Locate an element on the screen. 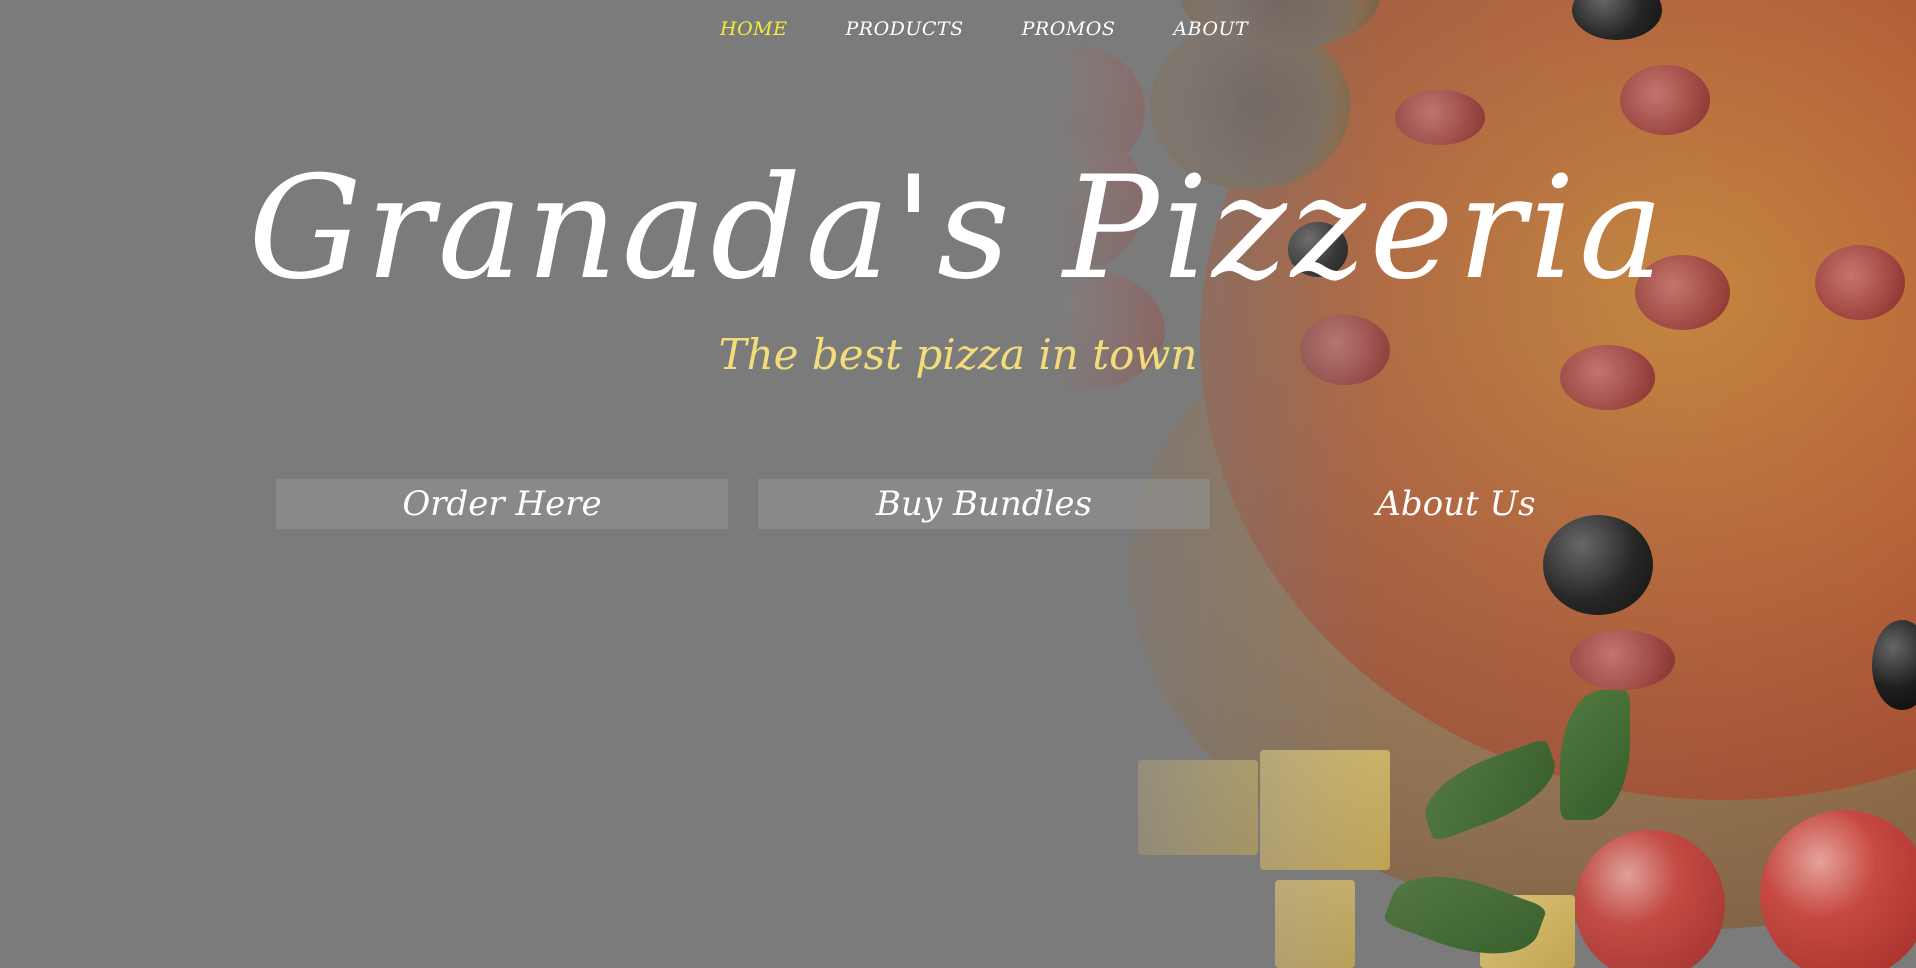  nav-promos: PROMOS is located at coordinates (1069, 29).